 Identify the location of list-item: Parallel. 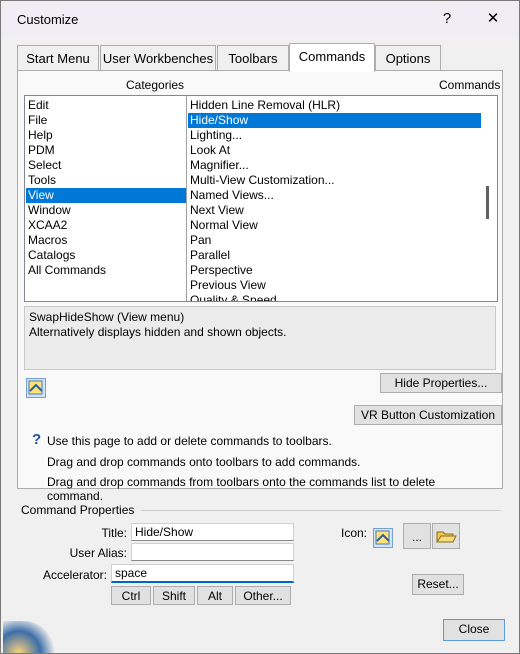
(335, 255).